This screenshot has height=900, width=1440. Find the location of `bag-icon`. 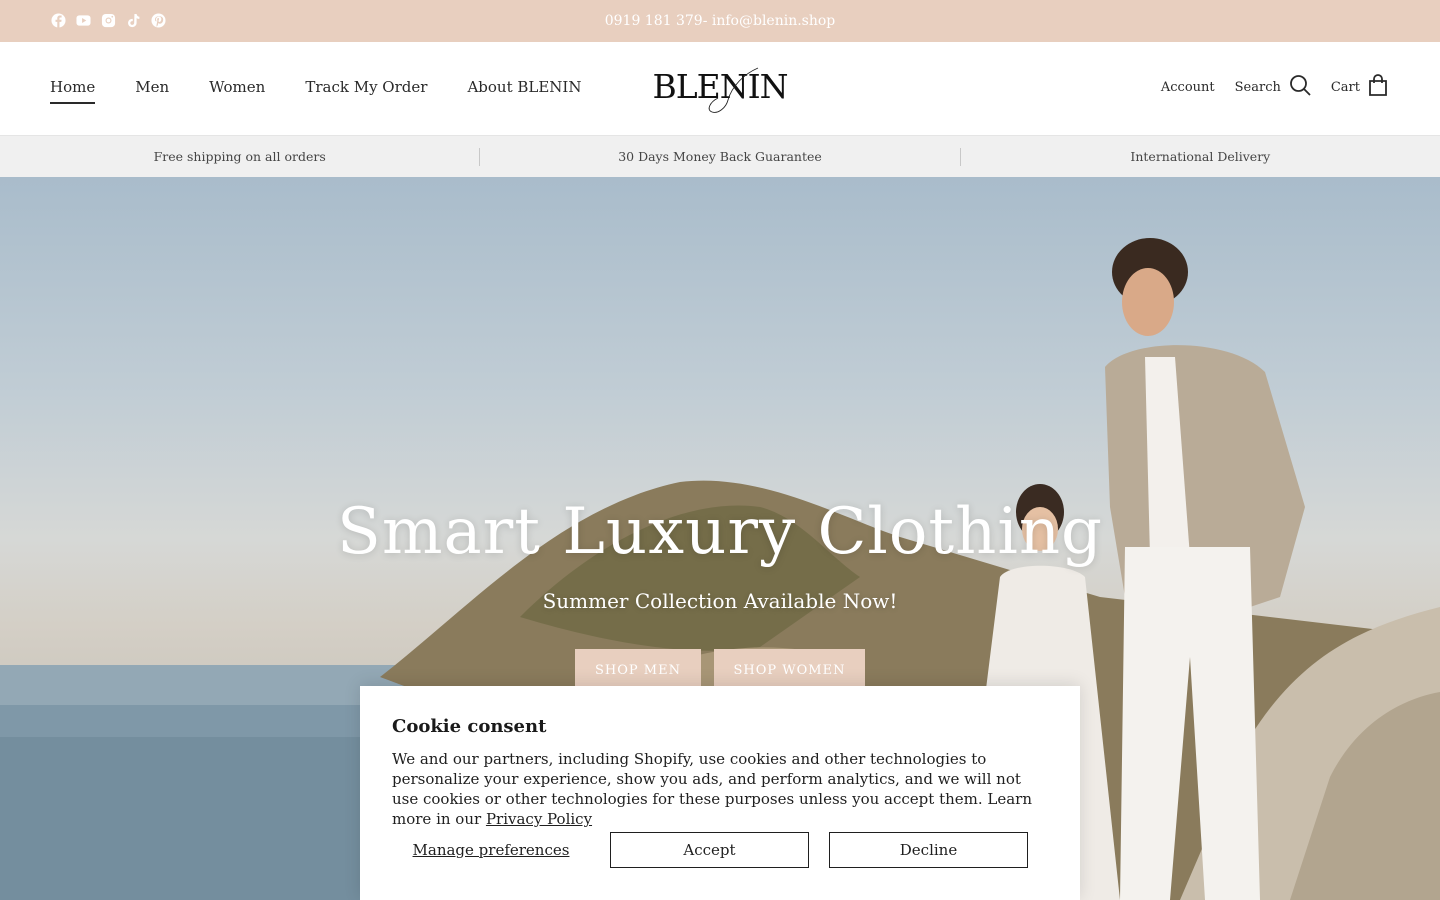

bag-icon is located at coordinates (1378, 87).